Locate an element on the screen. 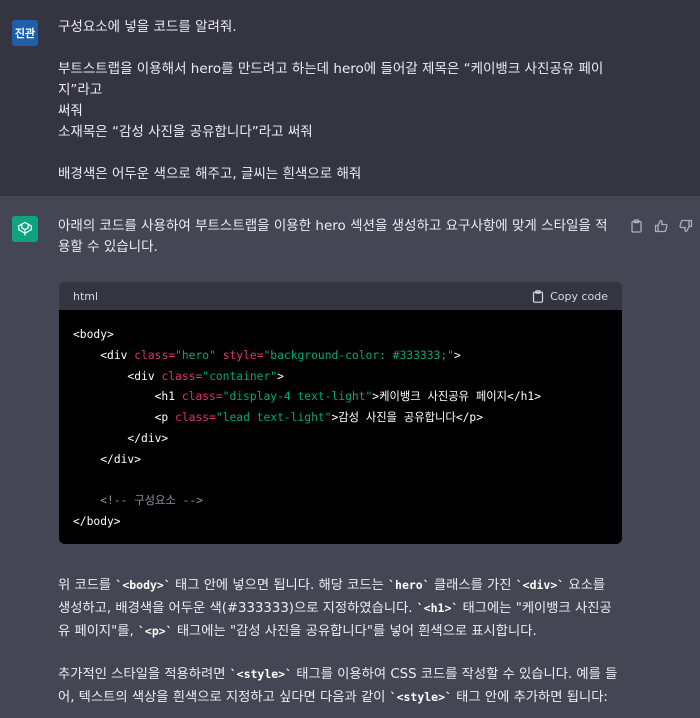  inline-code: `<p>` is located at coordinates (155, 631).